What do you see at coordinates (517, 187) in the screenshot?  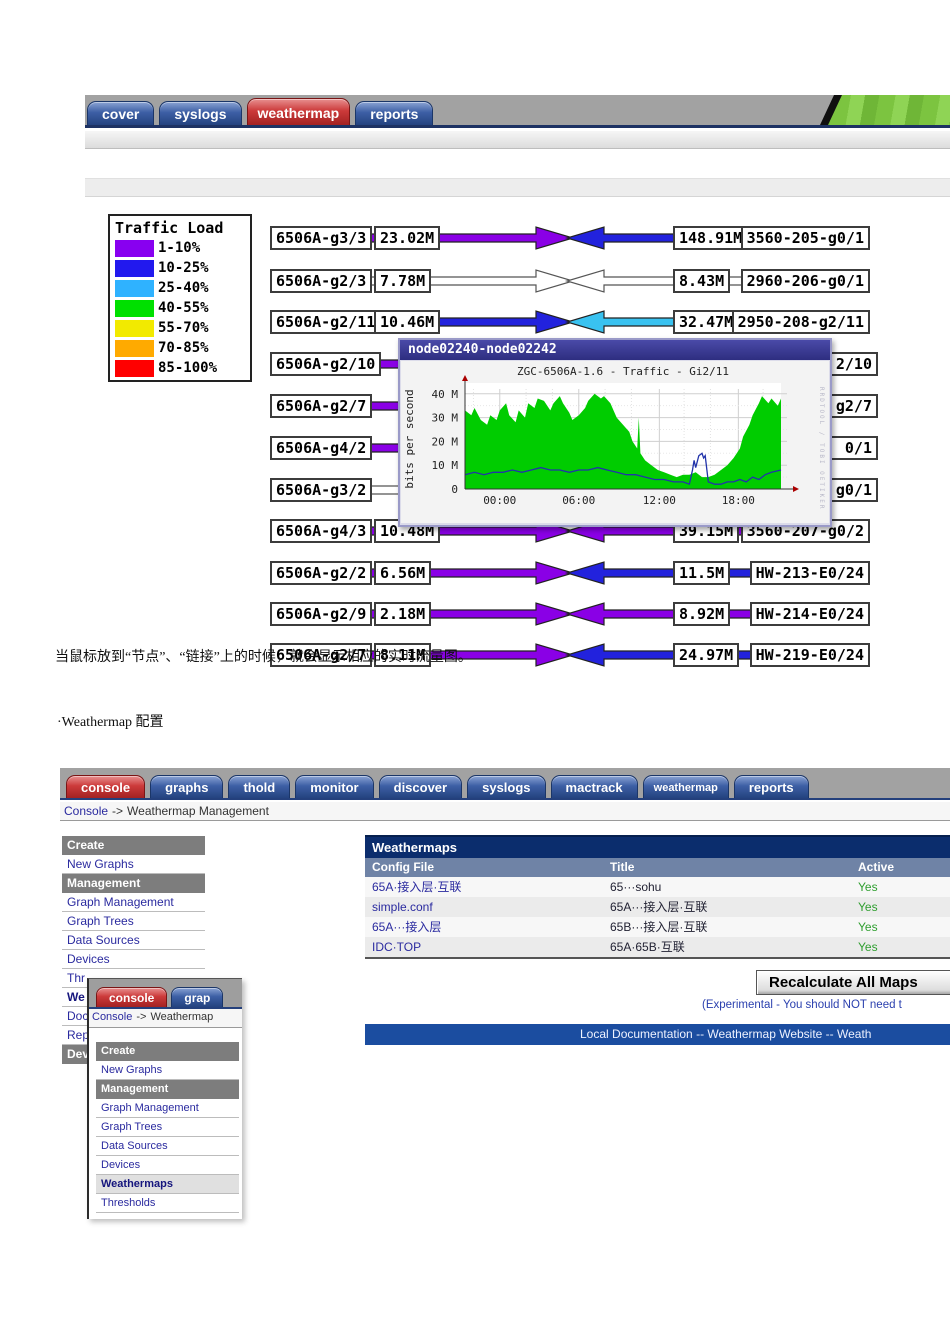 I see `sub-header-band` at bounding box center [517, 187].